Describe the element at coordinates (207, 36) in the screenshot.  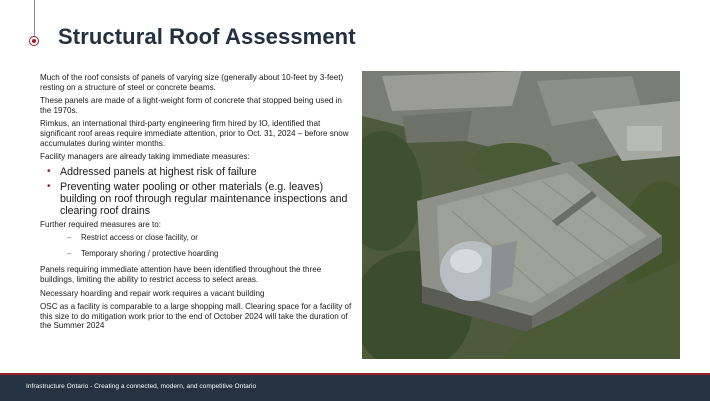
I see `slide-title: Structural Roof Assessment` at that location.